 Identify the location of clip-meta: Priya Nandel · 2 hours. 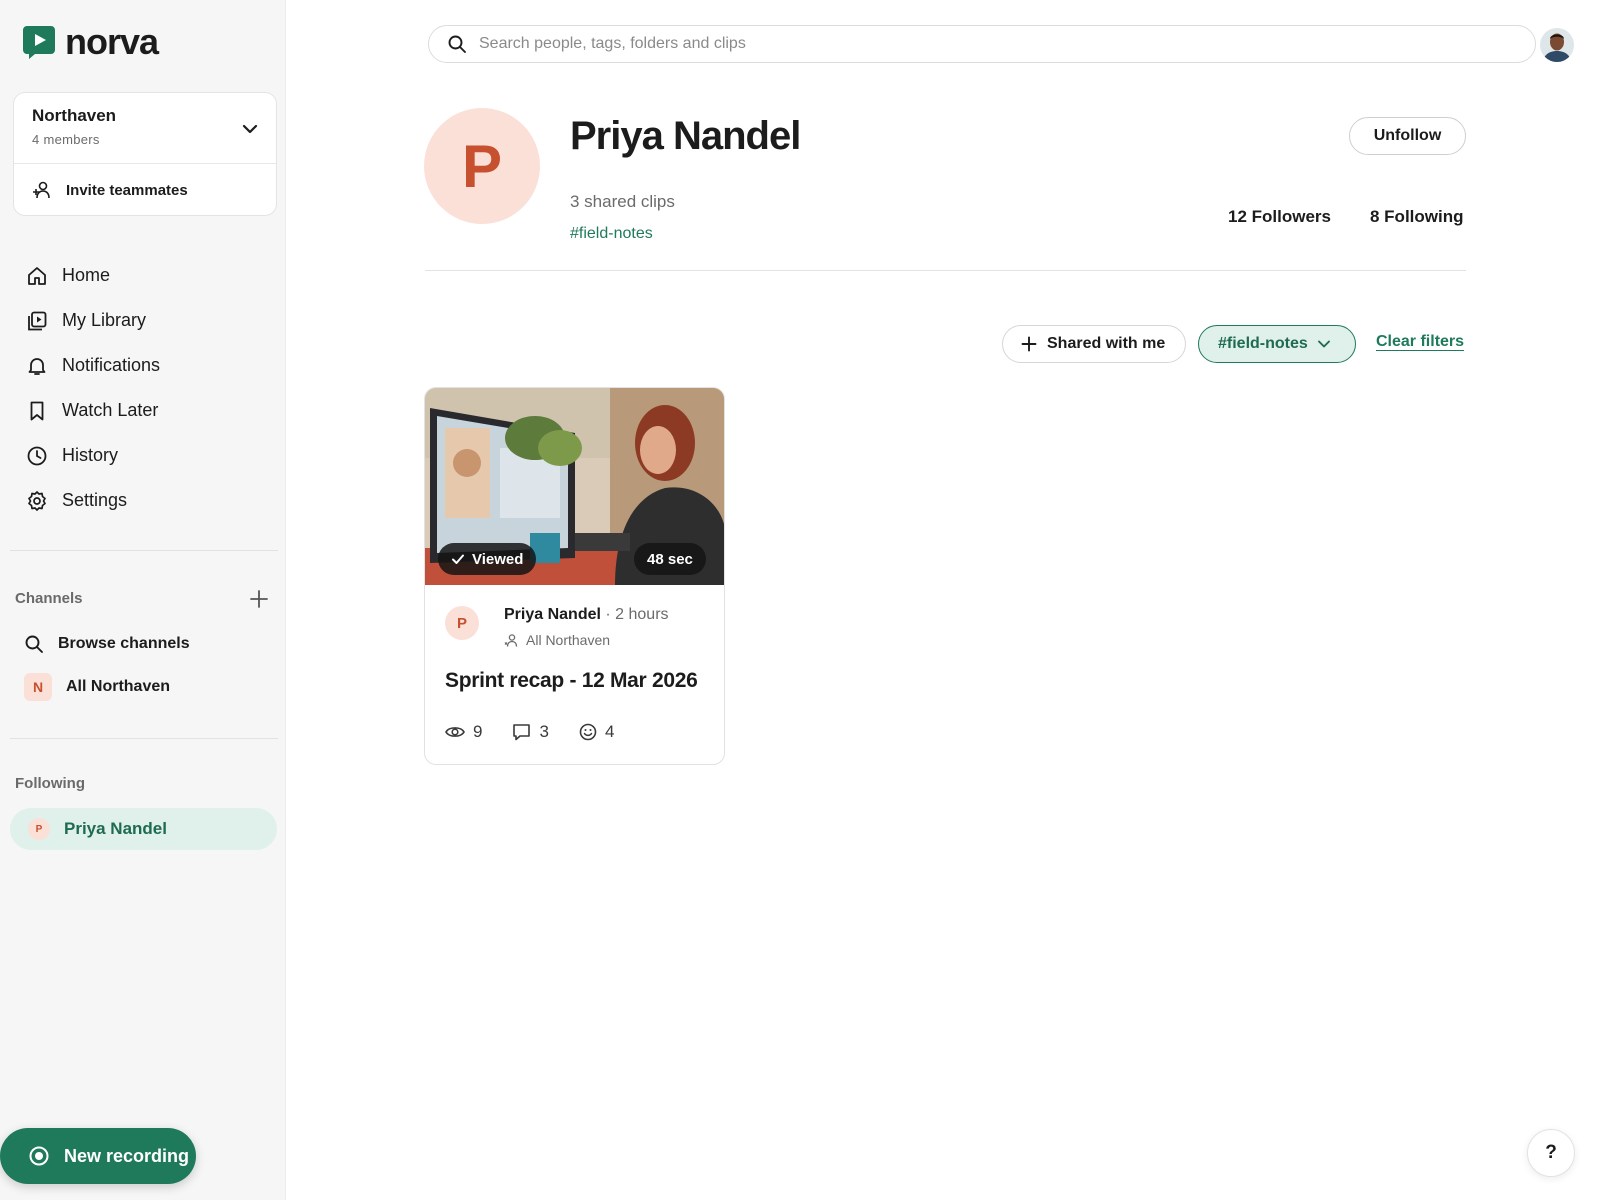
(586, 615).